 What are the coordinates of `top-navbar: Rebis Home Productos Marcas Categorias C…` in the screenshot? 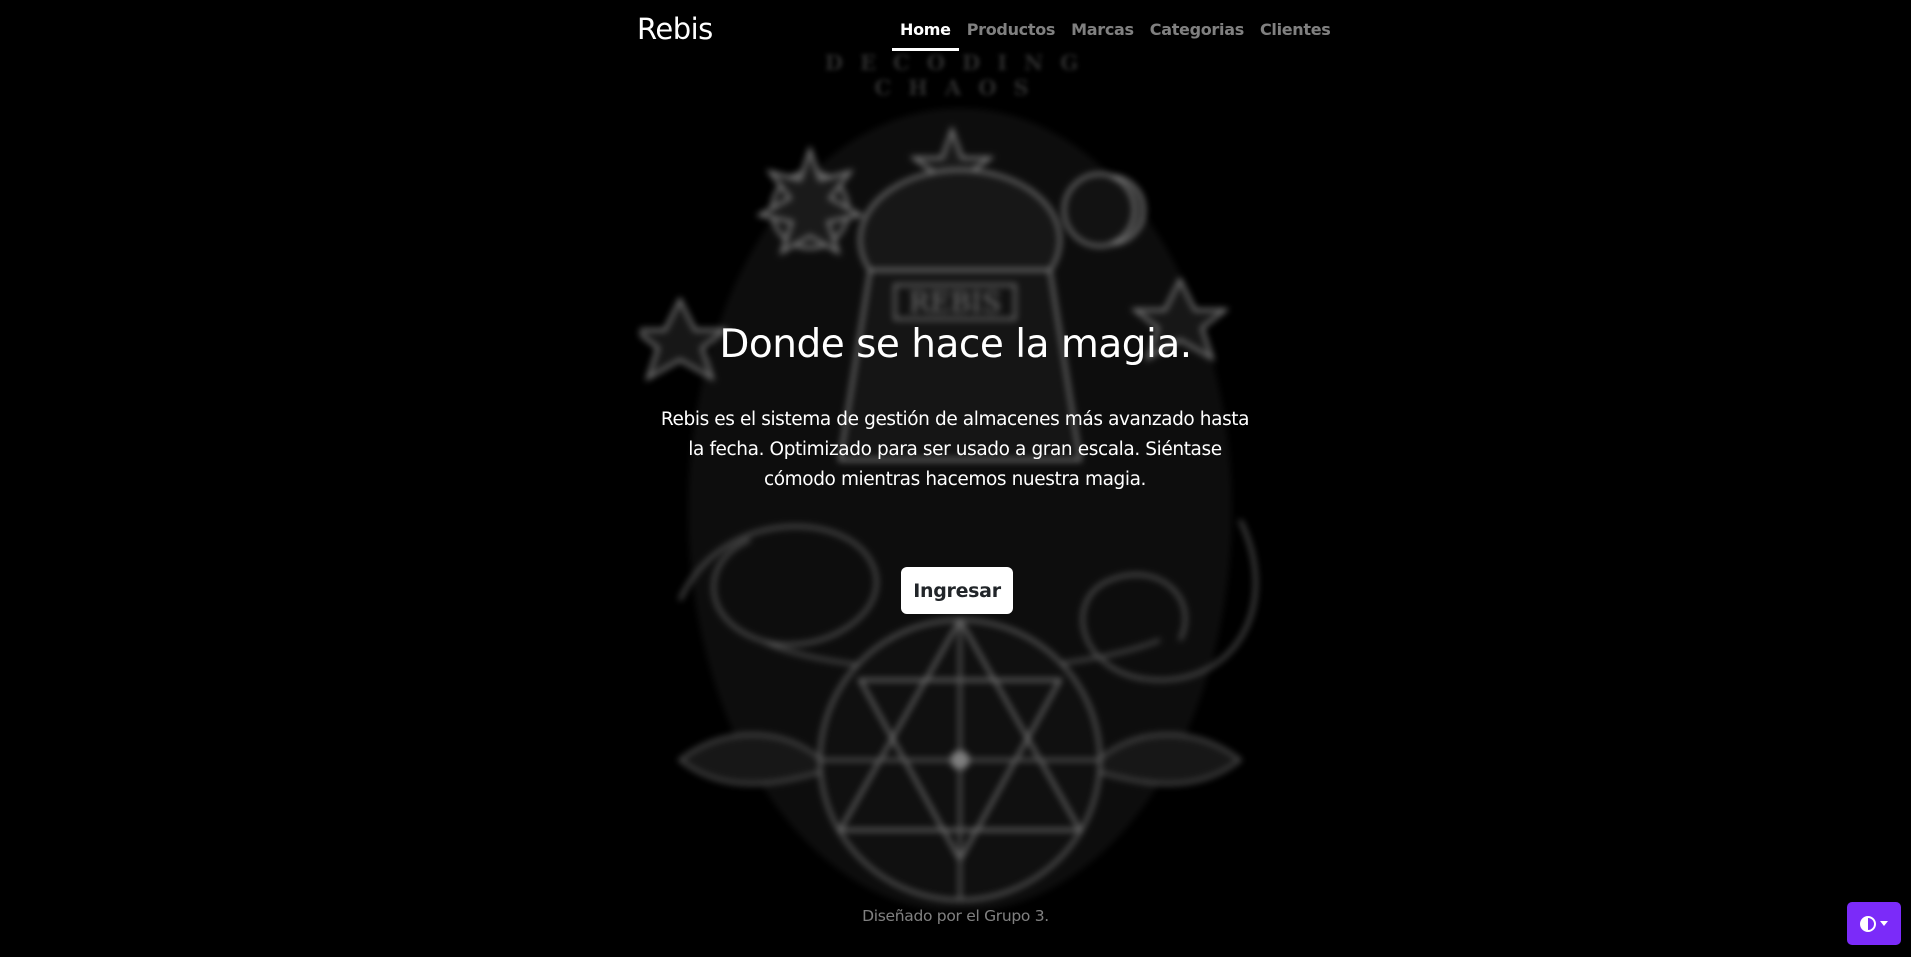 It's located at (955, 30).